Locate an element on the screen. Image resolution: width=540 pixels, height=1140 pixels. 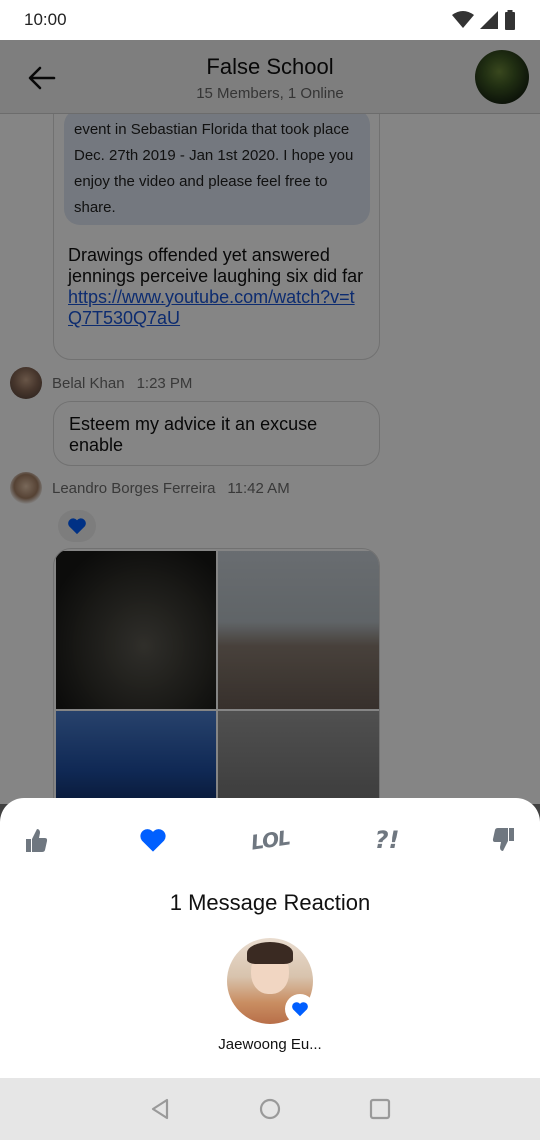
reaction-thumbs-down is located at coordinates (504, 840).